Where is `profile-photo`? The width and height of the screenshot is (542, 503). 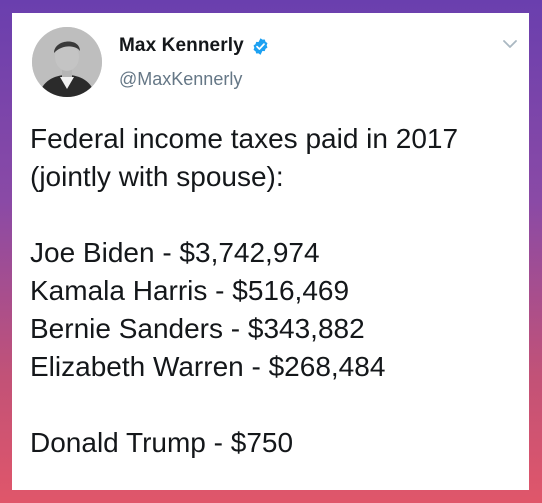
profile-photo is located at coordinates (67, 62).